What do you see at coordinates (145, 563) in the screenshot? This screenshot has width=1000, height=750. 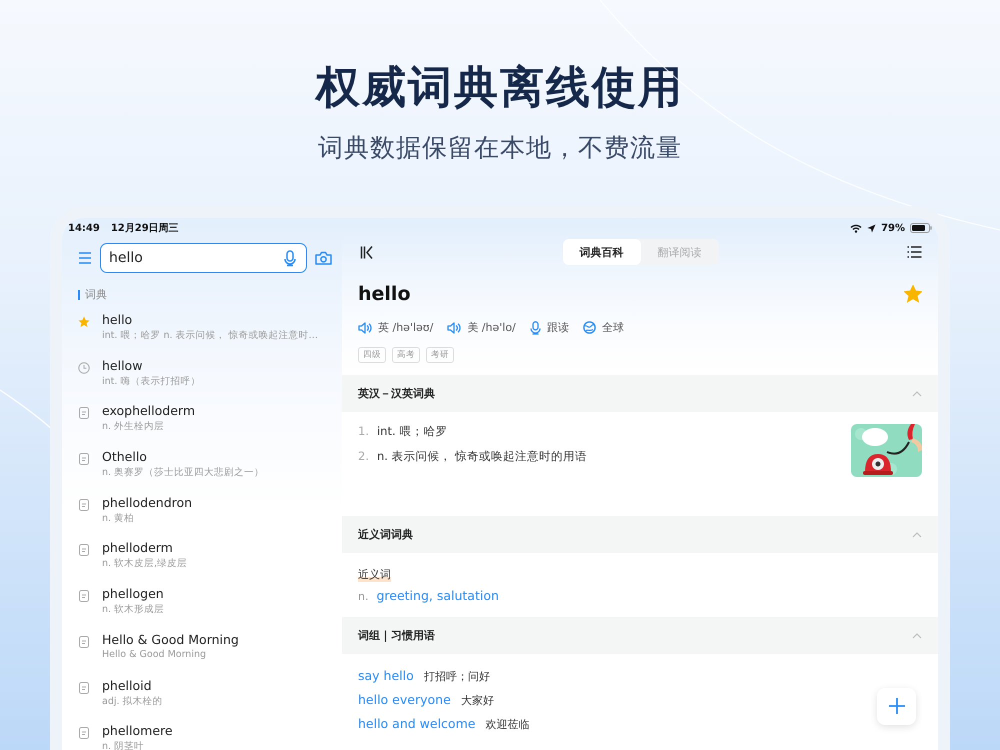 I see `result-gloss: n. 软木皮层,绿皮层` at bounding box center [145, 563].